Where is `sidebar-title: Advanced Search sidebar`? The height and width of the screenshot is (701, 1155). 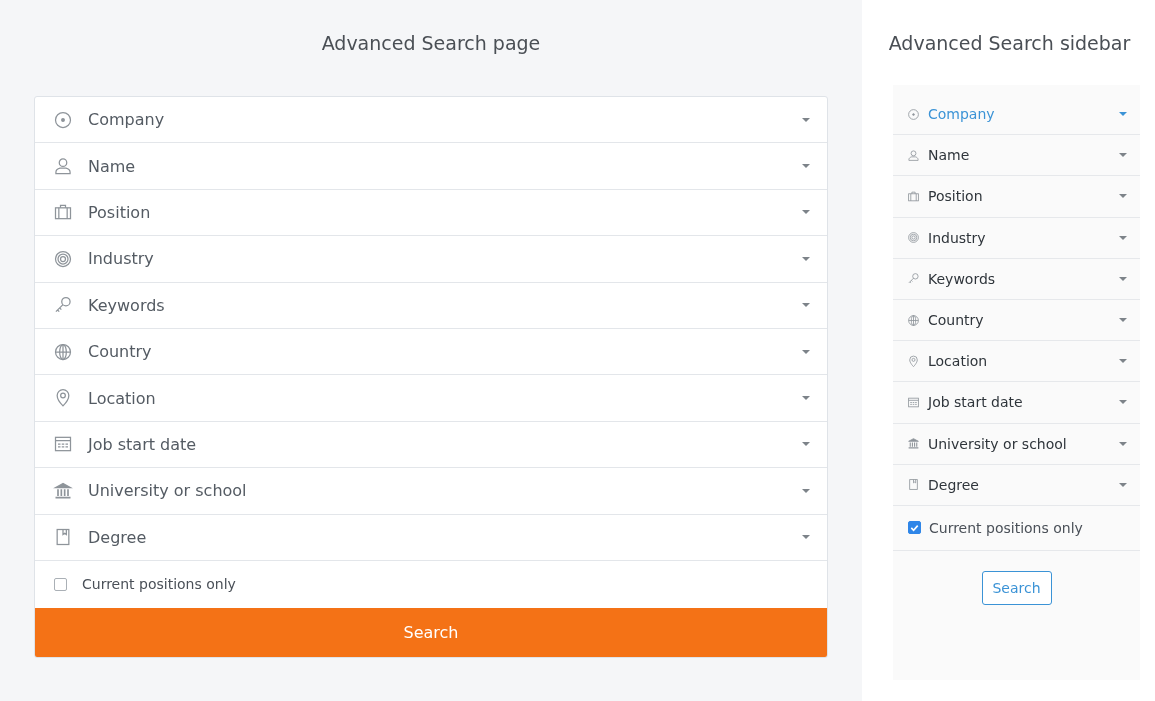 sidebar-title: Advanced Search sidebar is located at coordinates (1009, 43).